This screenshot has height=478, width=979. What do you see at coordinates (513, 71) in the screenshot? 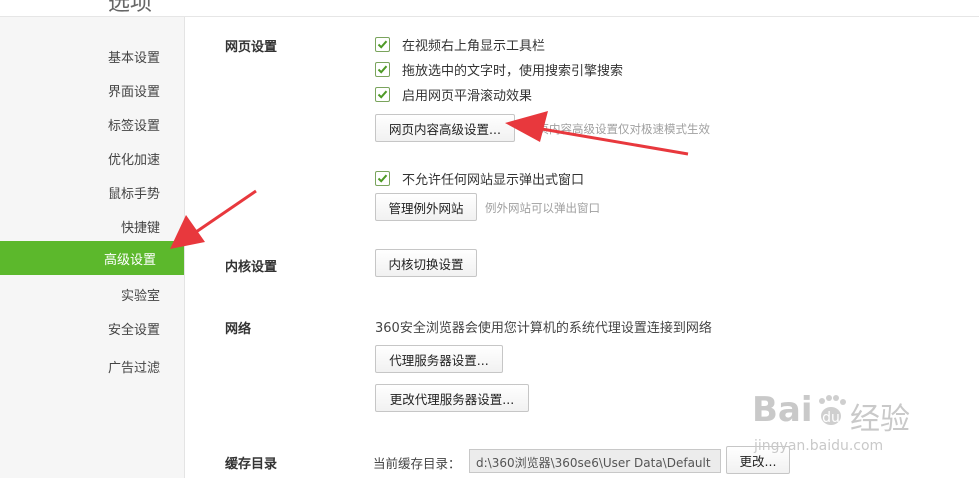
I see `option-label: 拖放选中的文字时，使用搜索引擎搜索` at bounding box center [513, 71].